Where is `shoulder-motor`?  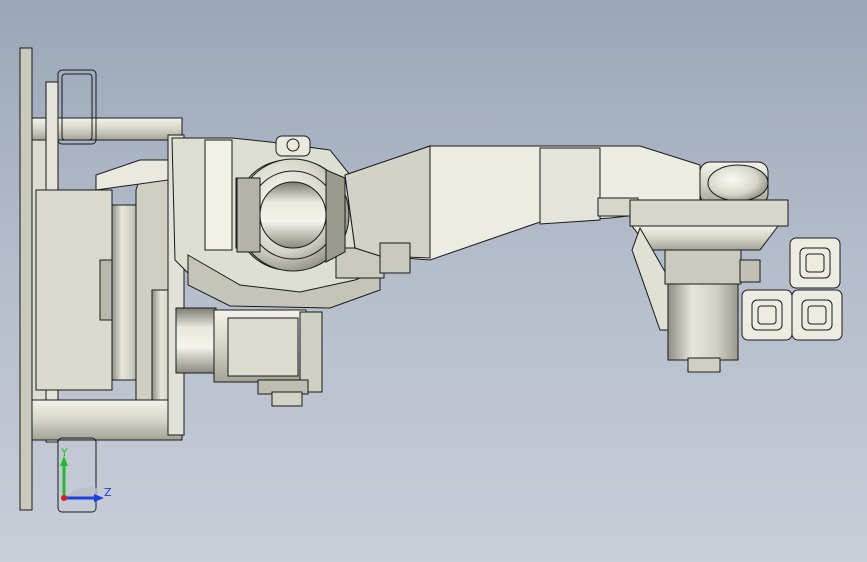
shoulder-motor is located at coordinates (249, 357).